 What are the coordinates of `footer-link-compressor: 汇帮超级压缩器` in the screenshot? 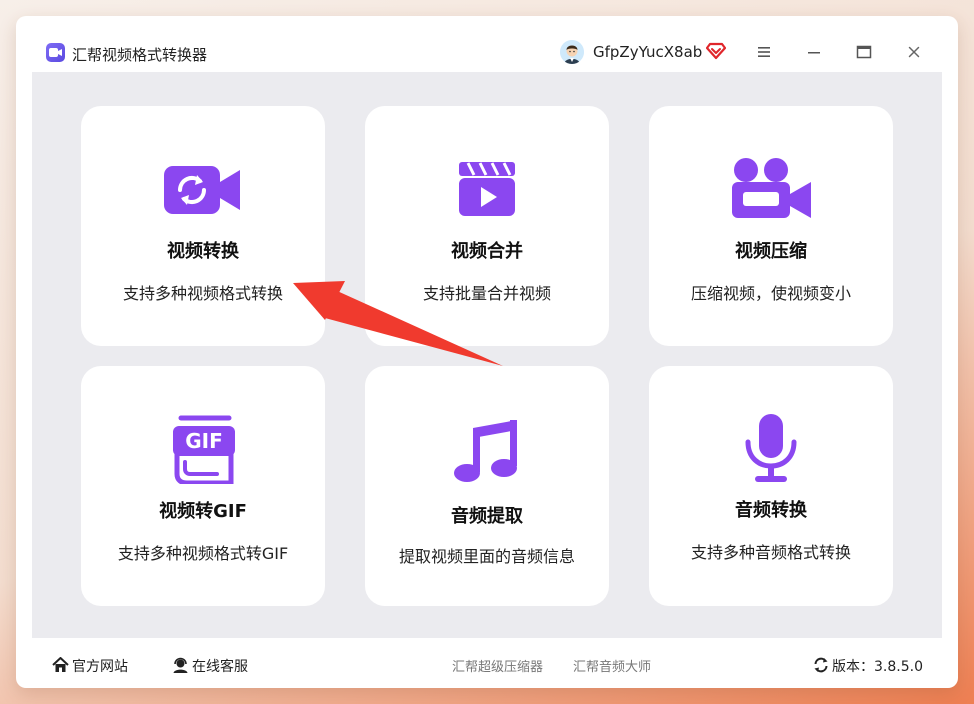 It's located at (497, 665).